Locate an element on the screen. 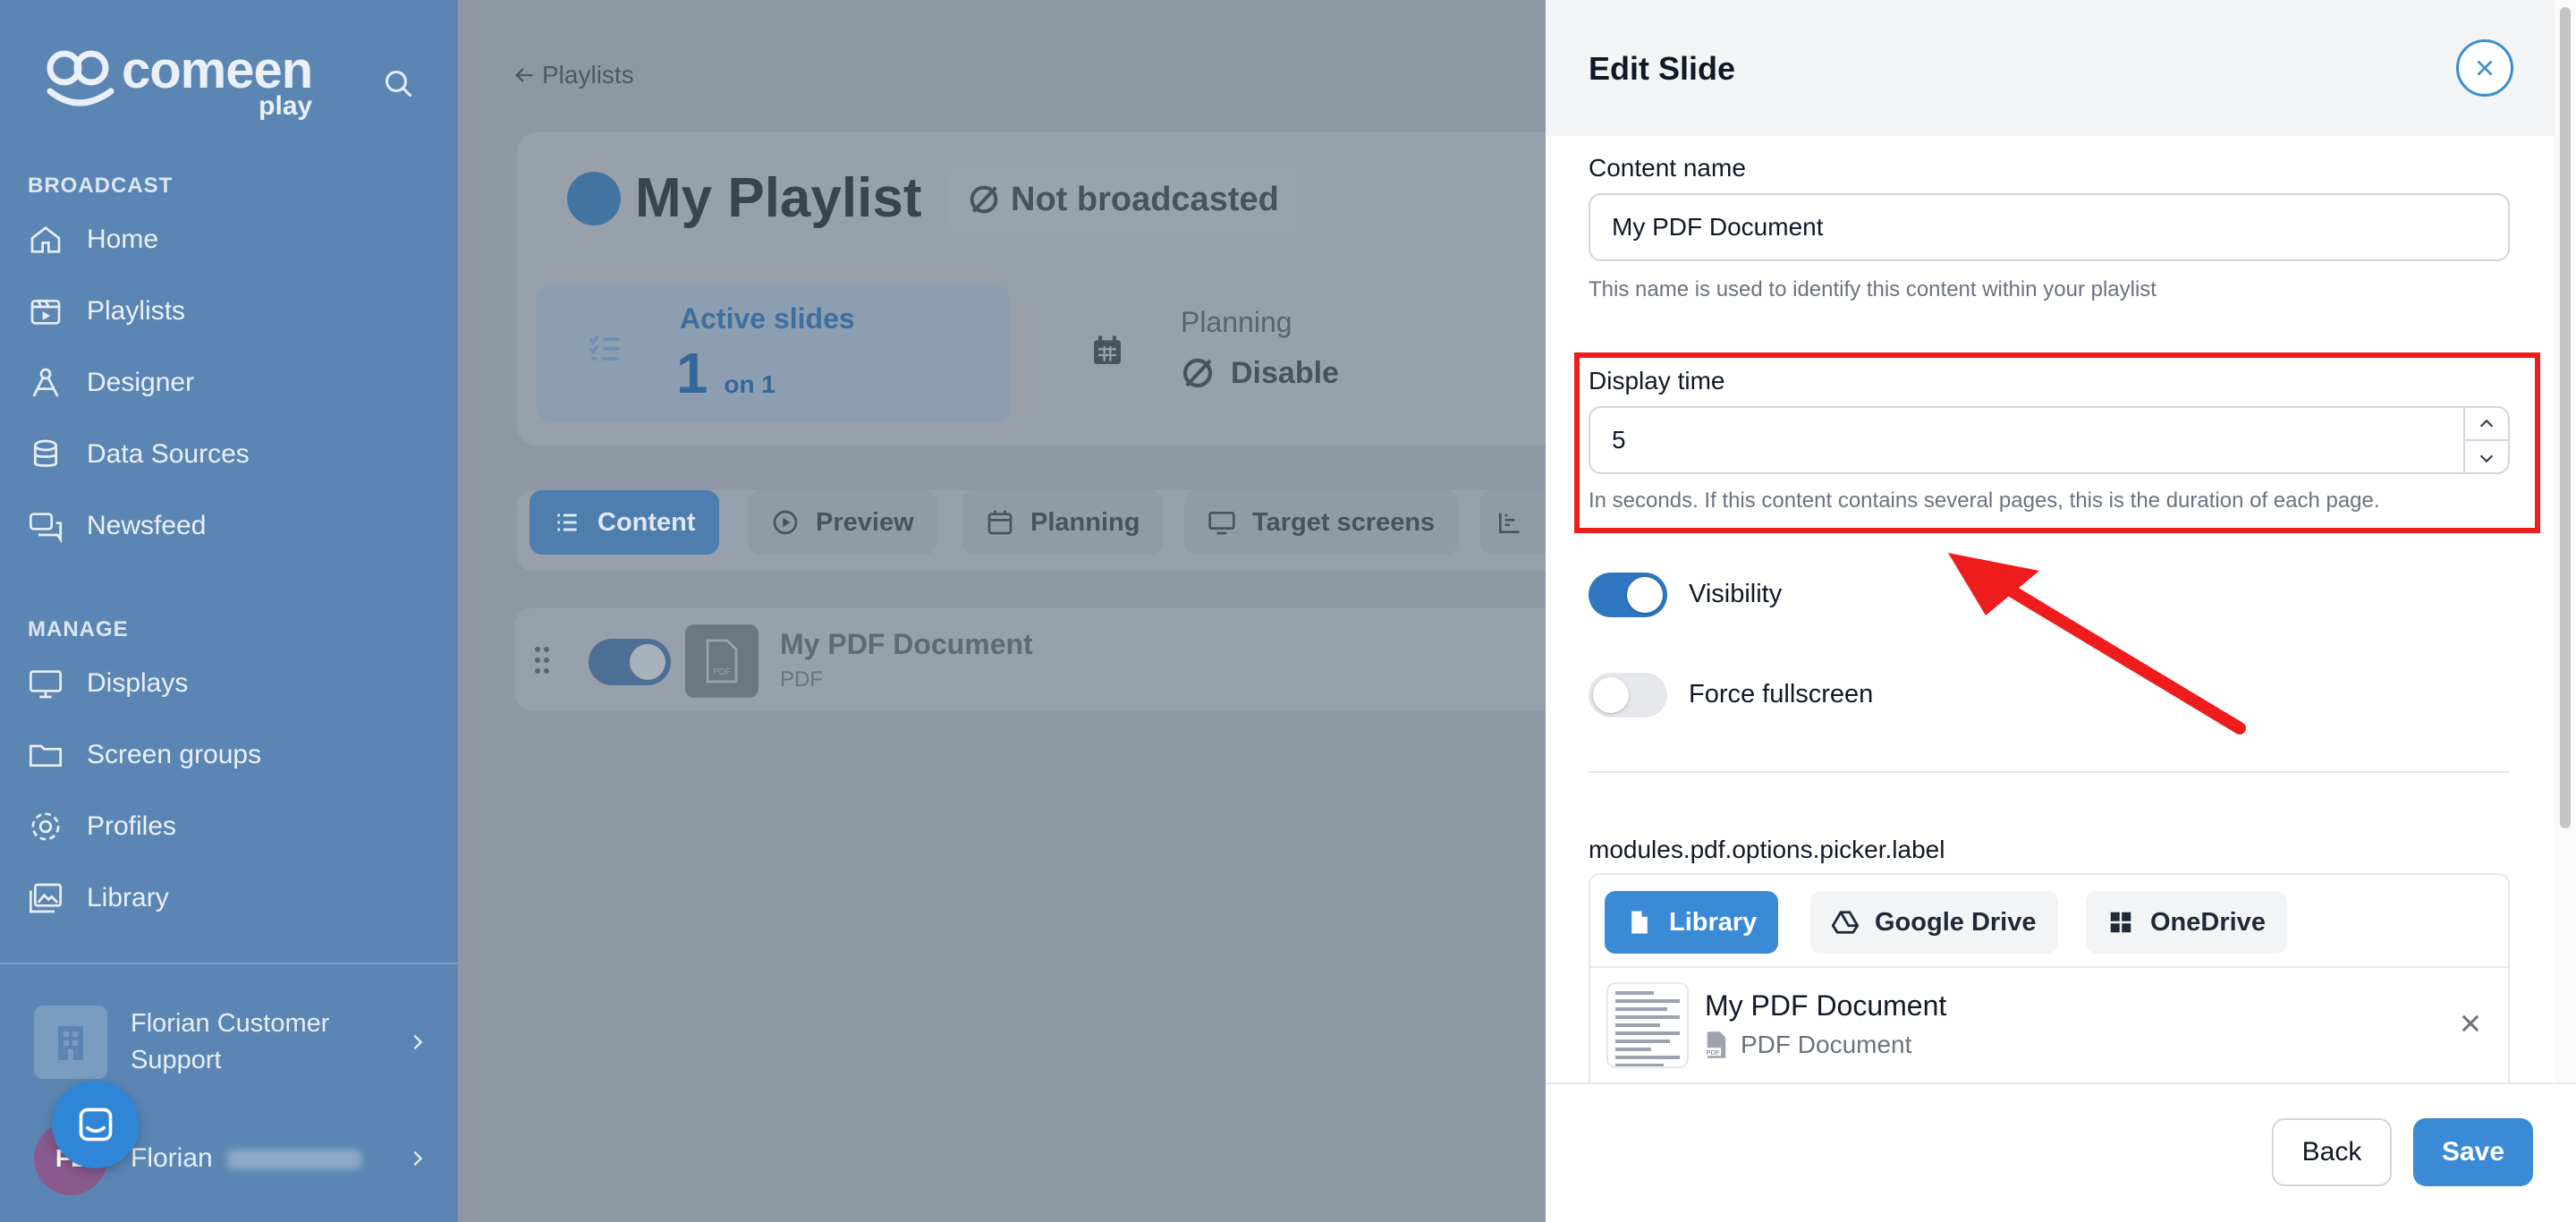  sidebar-item-label: Home is located at coordinates (123, 239).